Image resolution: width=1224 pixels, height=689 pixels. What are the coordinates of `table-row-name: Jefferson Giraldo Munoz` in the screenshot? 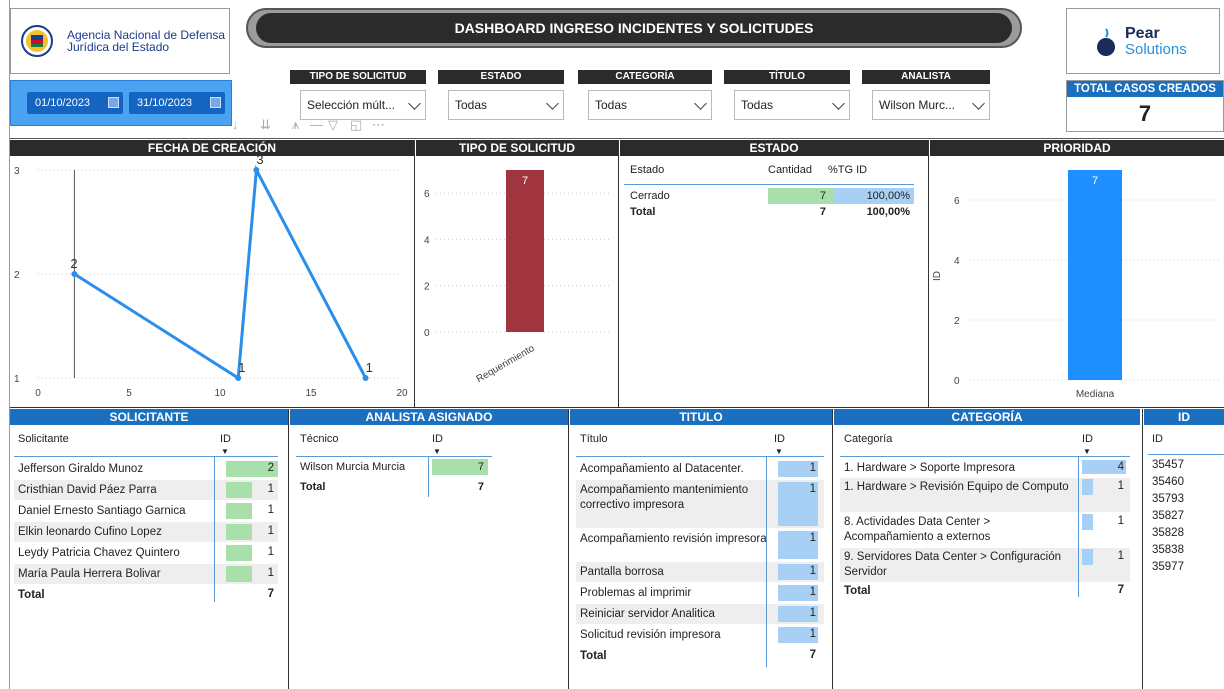 It's located at (81, 469).